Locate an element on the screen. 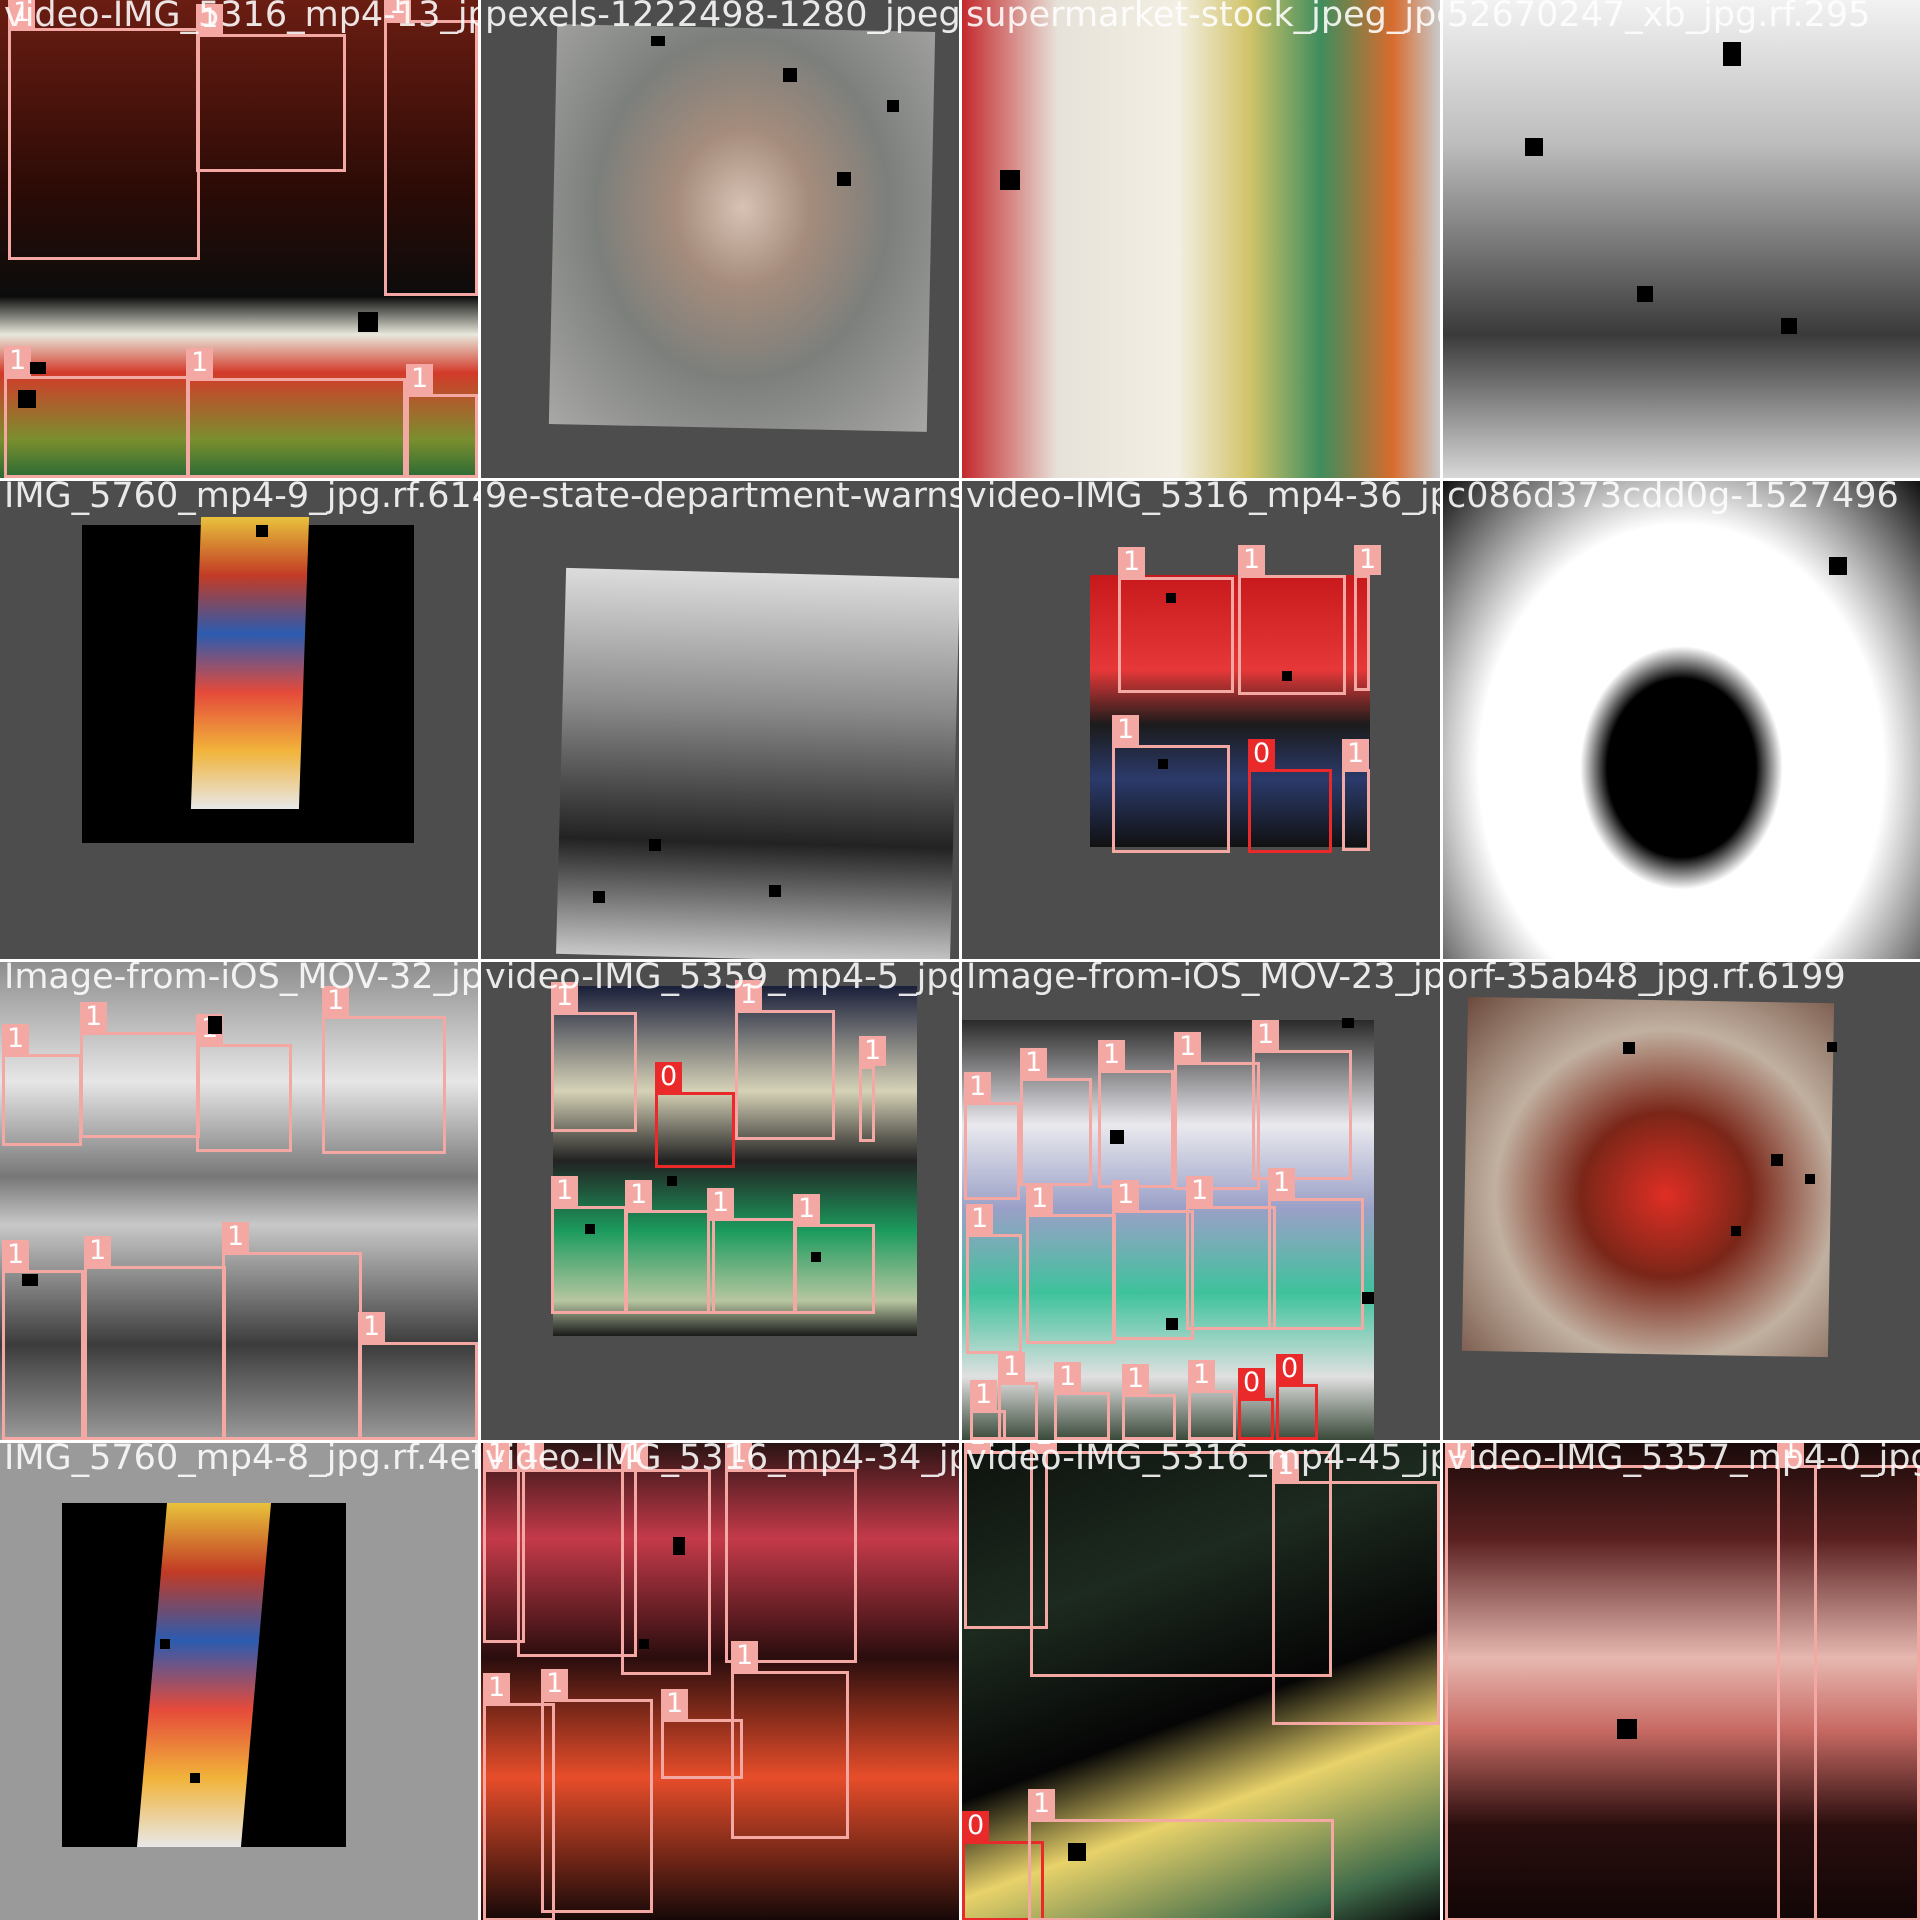 This screenshot has width=1920, height=1920. mosaic-tile-6: 9e-state-department-warns-agains is located at coordinates (720, 720).